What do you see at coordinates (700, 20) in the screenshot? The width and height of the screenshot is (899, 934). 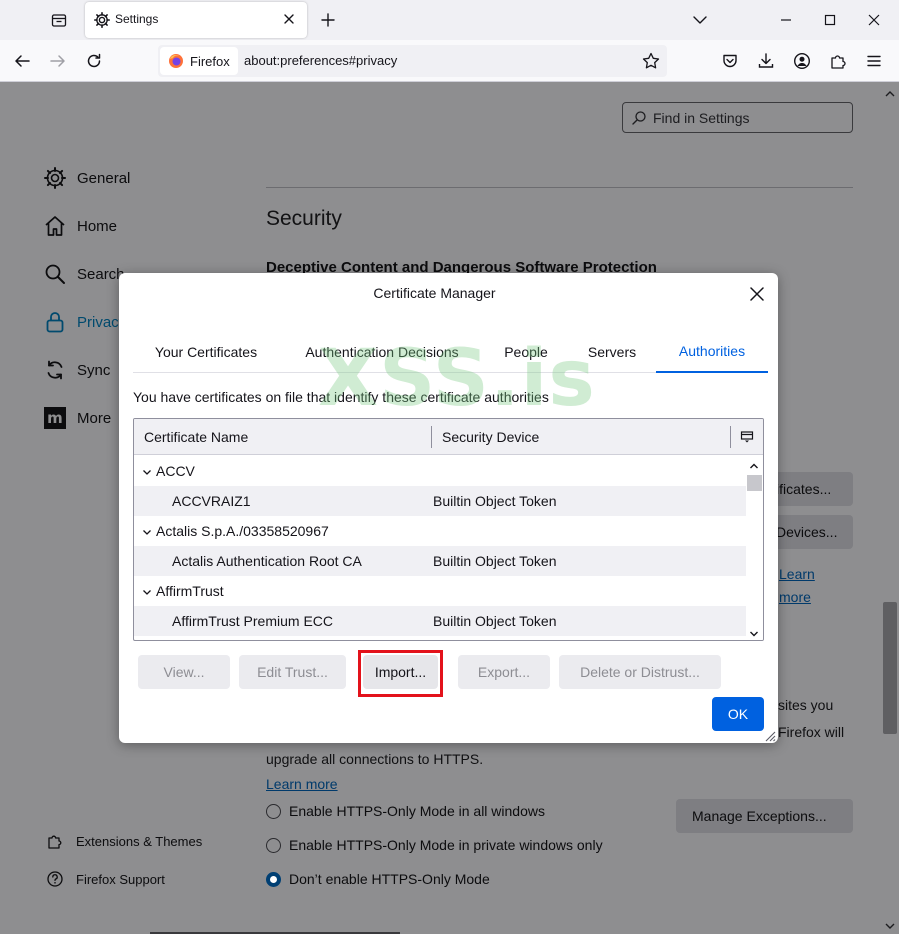 I see `list-tabs-chevron-icon` at bounding box center [700, 20].